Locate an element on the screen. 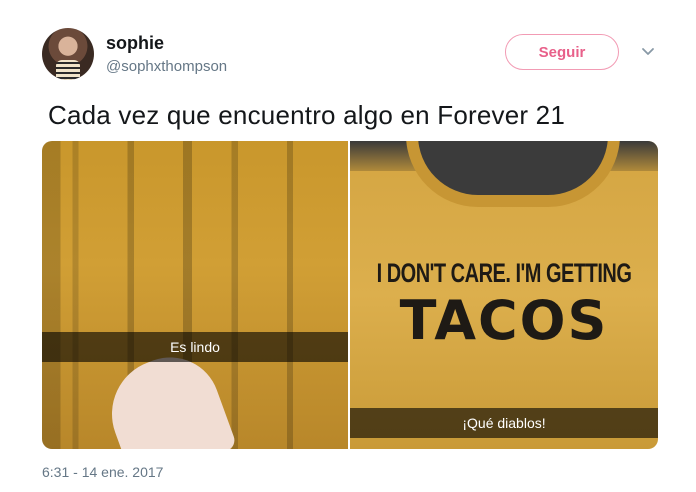 The image size is (696, 492). shirt-print-line-2: TACOS is located at coordinates (504, 320).